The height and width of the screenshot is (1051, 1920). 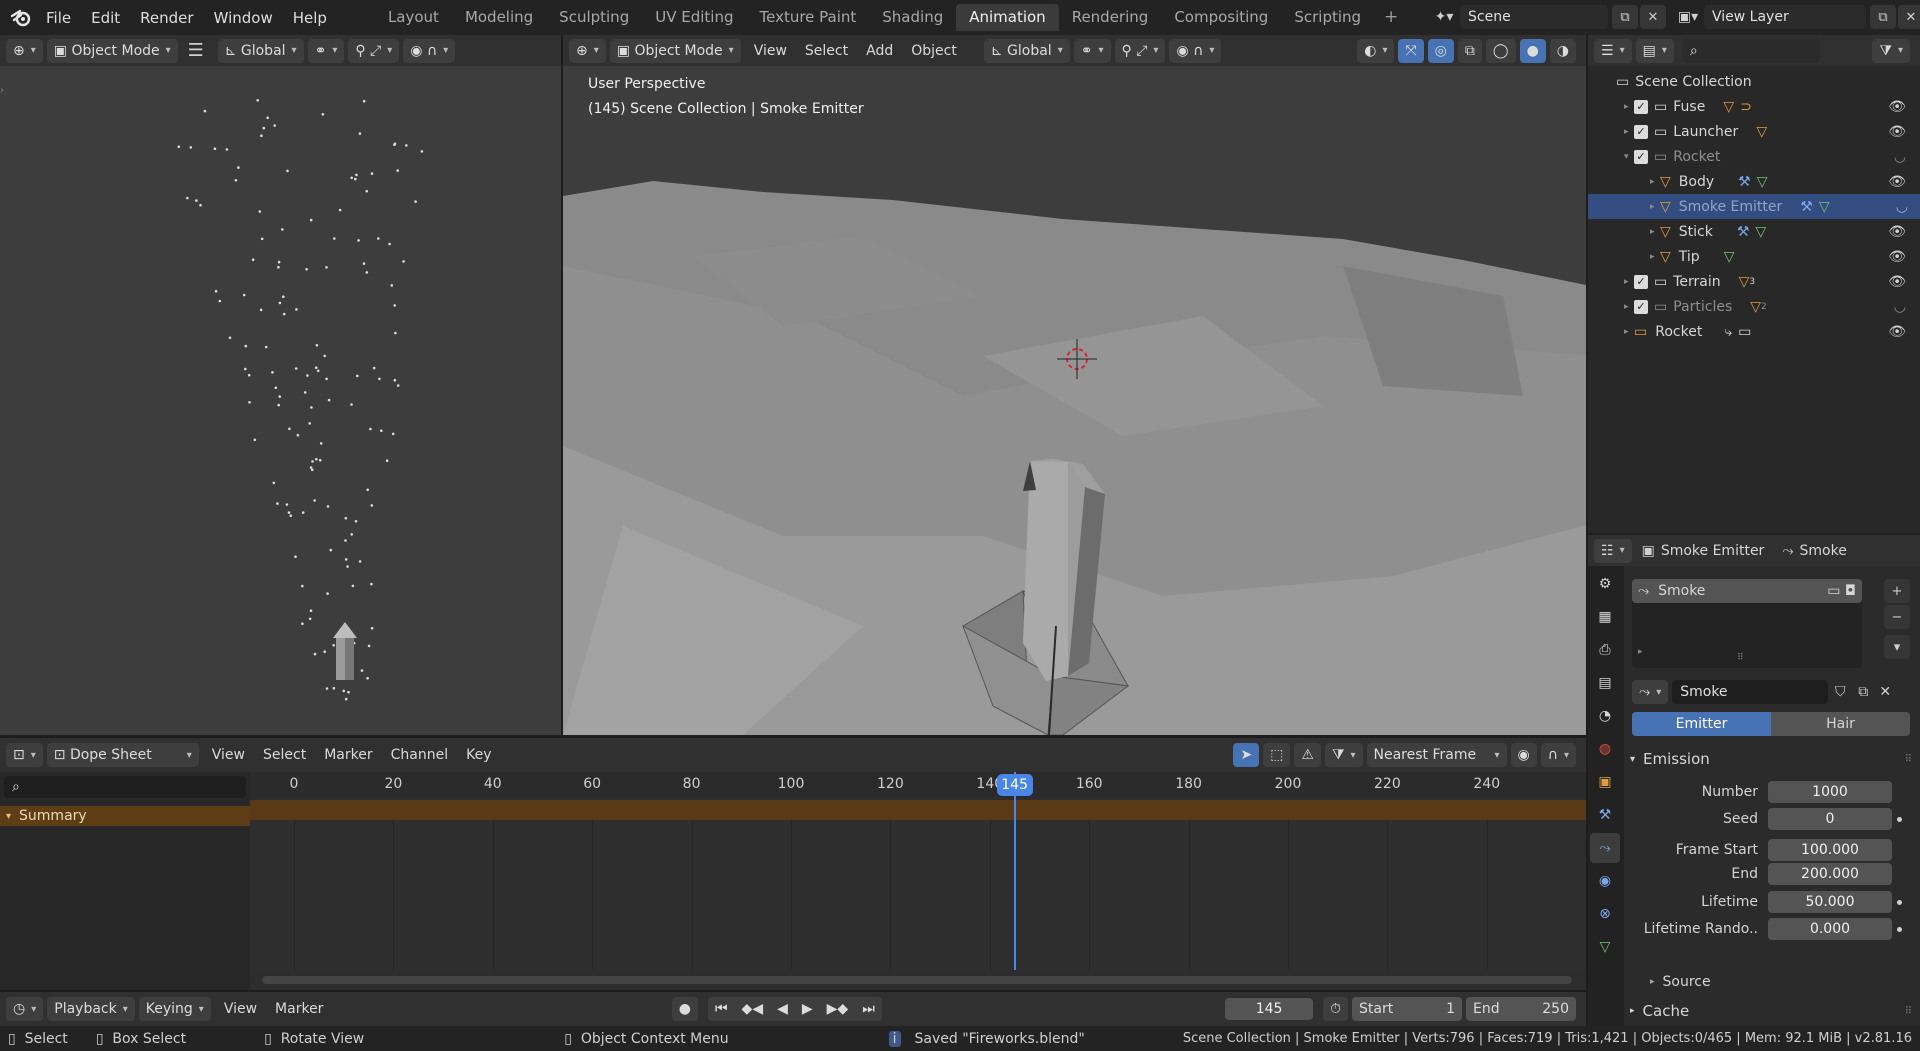 What do you see at coordinates (1523, 755) in the screenshot?
I see `proportional-icon: ◉` at bounding box center [1523, 755].